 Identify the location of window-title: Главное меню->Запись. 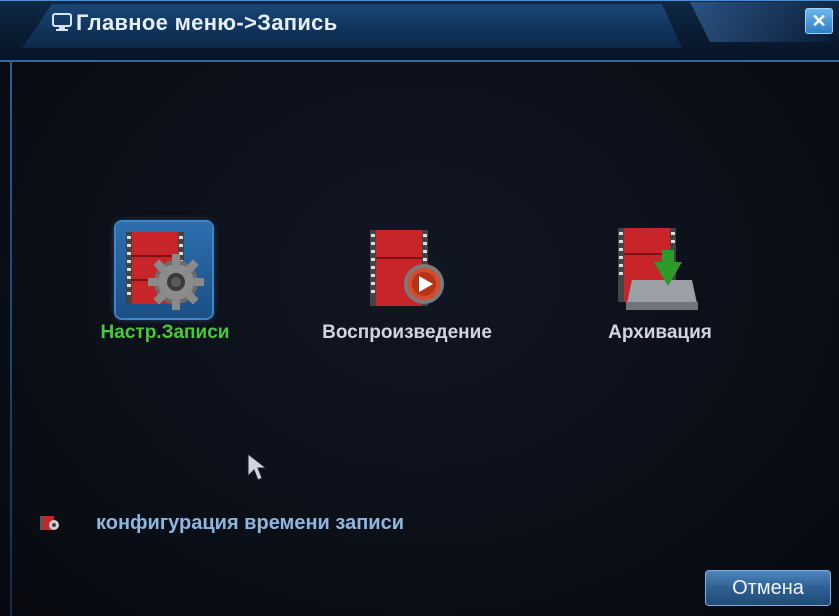
(207, 22).